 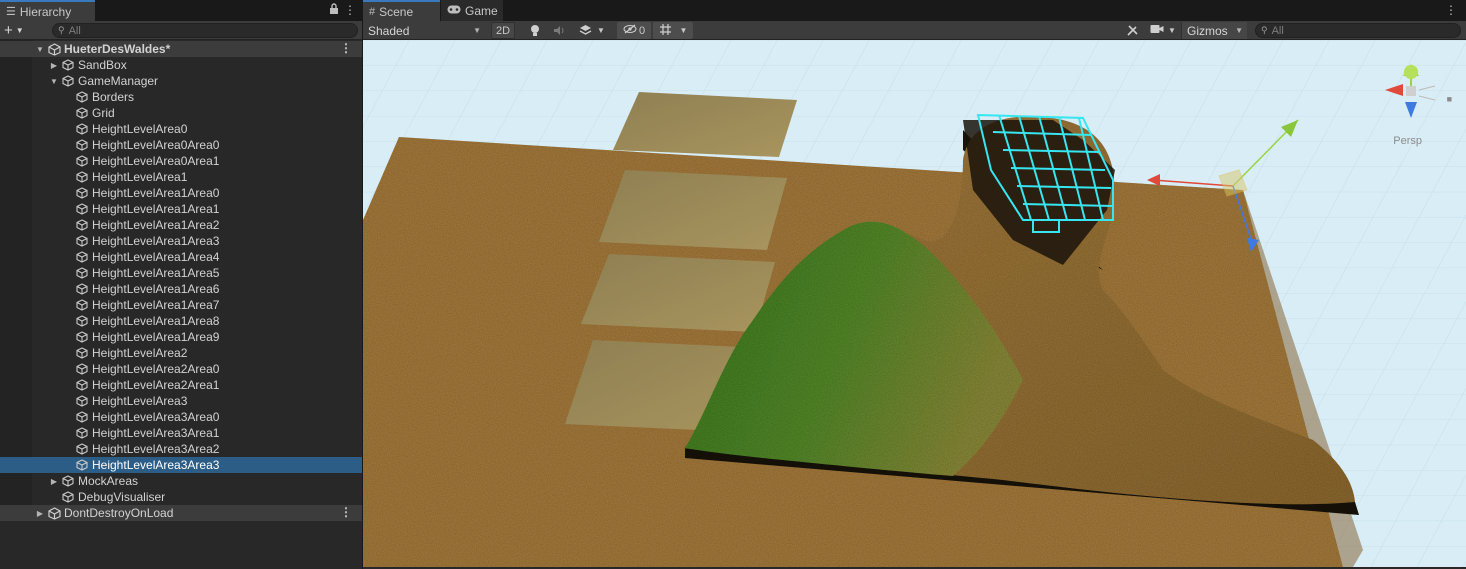 I want to click on gizmos-dropdown: Gizmos ▼, so click(x=1214, y=30).